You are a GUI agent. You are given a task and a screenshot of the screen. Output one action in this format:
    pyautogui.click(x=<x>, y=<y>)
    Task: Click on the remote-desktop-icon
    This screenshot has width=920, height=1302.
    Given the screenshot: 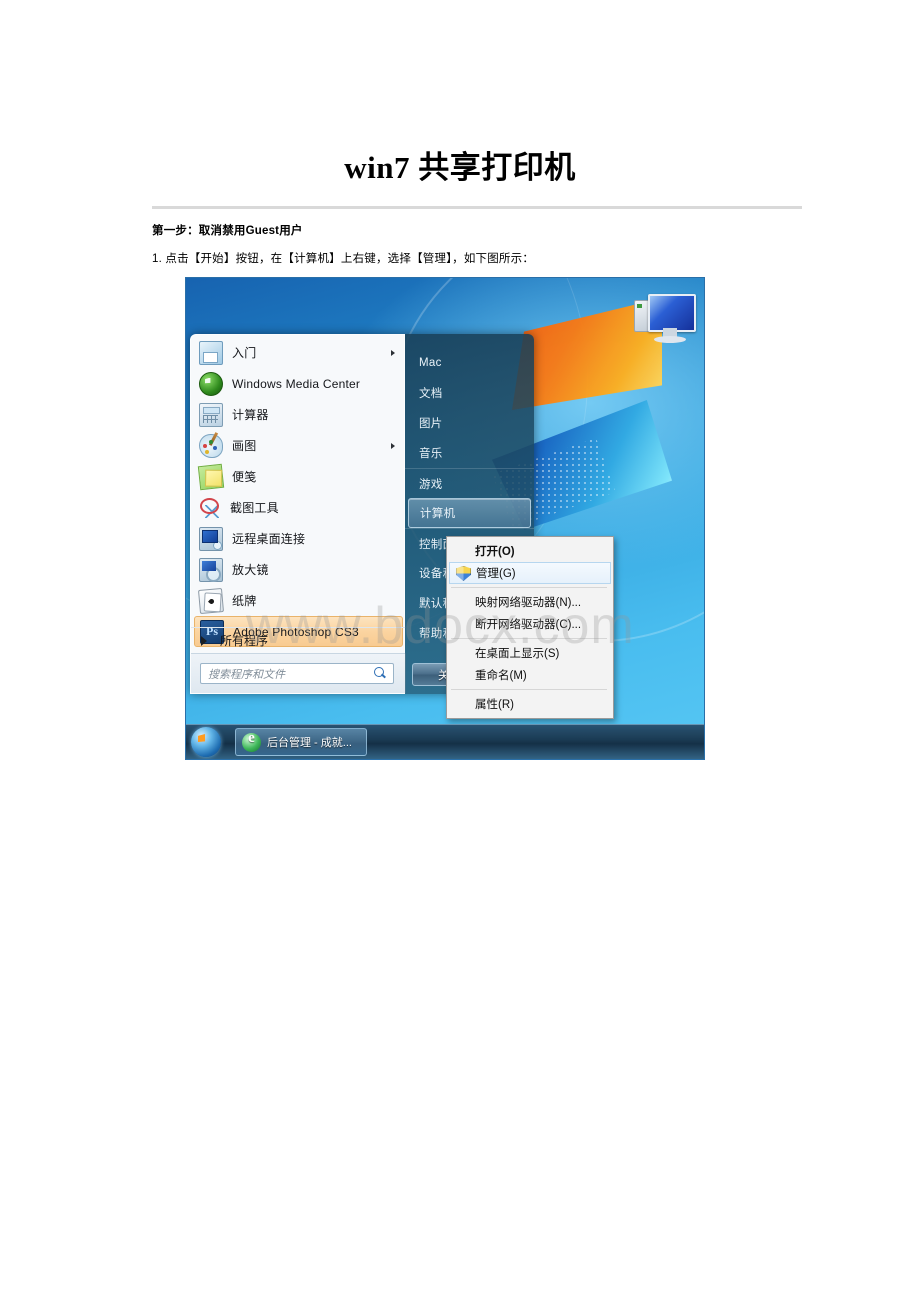 What is the action you would take?
    pyautogui.click(x=211, y=538)
    